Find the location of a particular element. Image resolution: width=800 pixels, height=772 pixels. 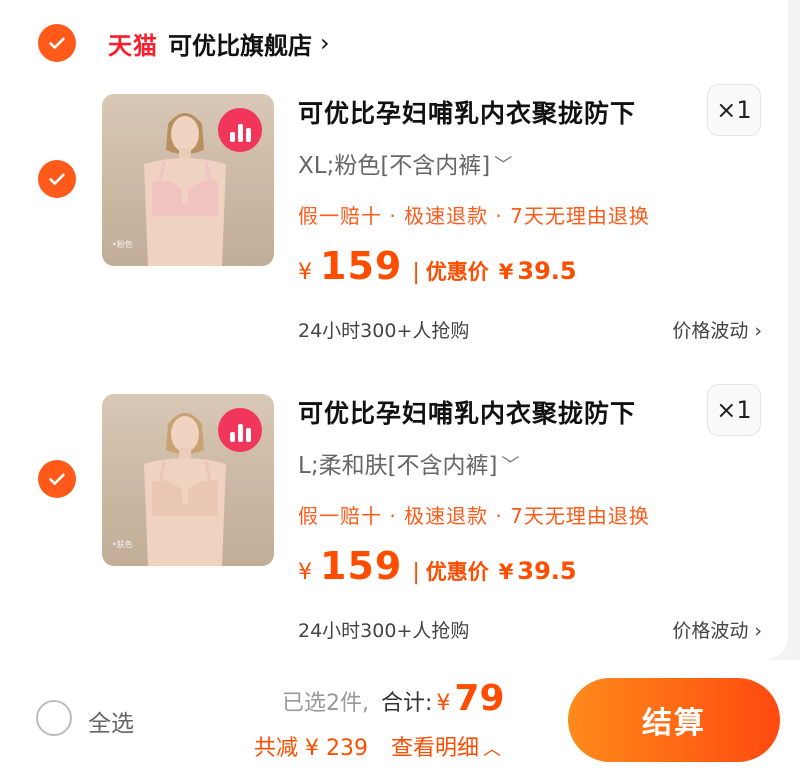

view-details-link: 查看明细 is located at coordinates (435, 748).